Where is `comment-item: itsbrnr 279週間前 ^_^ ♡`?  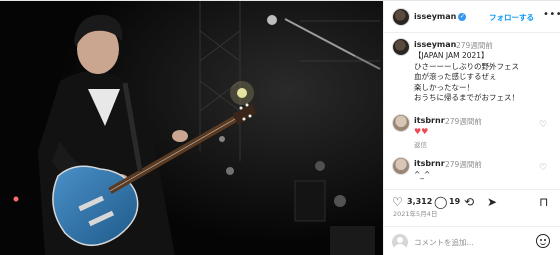 comment-item: itsbrnr 279週間前 ^_^ ♡ is located at coordinates (472, 172).